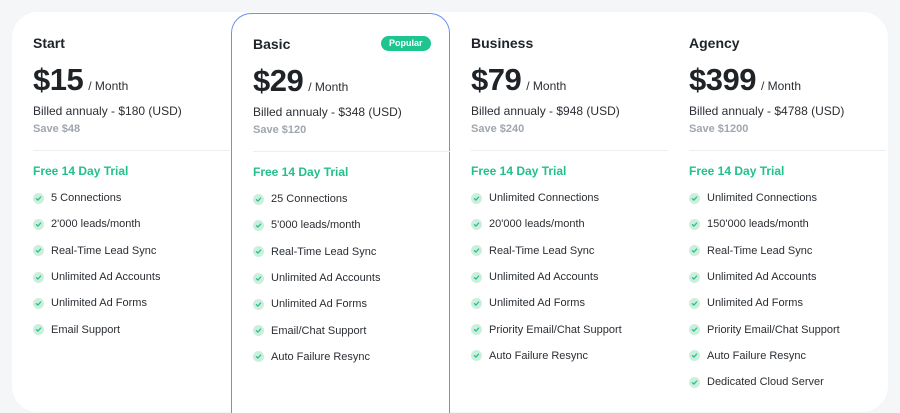 The width and height of the screenshot is (900, 413). I want to click on feature-label: 20'000 leads/month, so click(537, 224).